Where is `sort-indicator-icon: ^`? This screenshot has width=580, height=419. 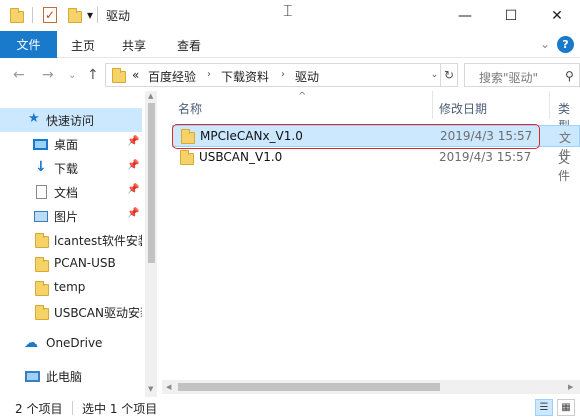
sort-indicator-icon: ^ is located at coordinates (302, 96).